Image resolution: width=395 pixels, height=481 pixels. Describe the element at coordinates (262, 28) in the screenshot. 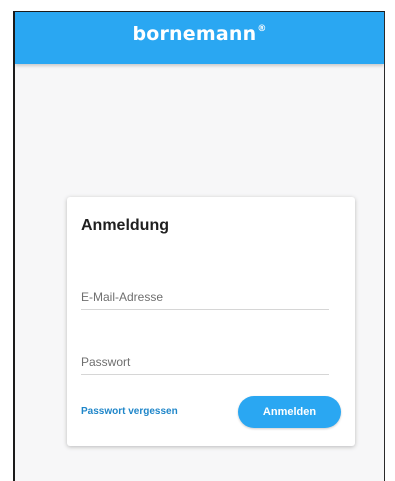

I see `registered-mark: ®` at that location.